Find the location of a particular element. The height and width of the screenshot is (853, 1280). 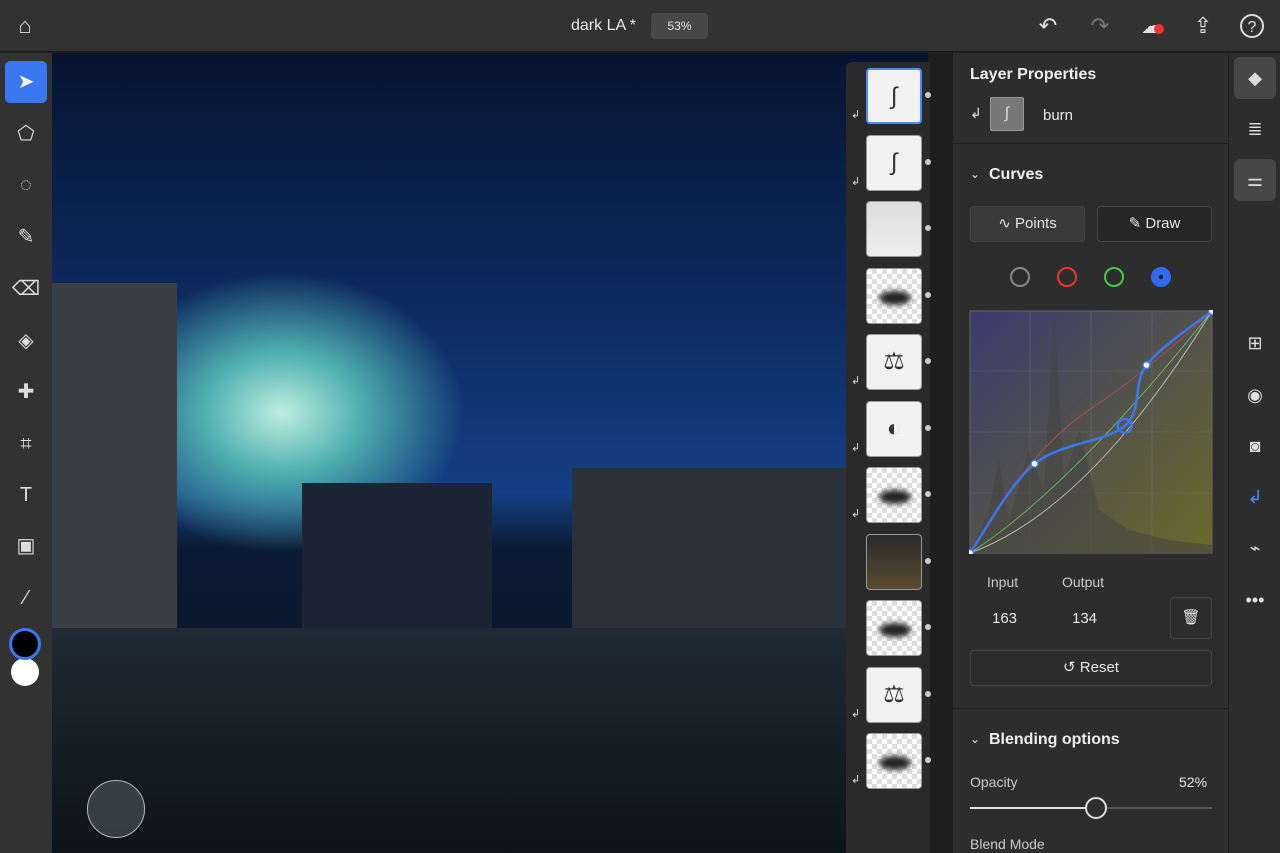

blending-section-title: Blending options is located at coordinates (1054, 740).